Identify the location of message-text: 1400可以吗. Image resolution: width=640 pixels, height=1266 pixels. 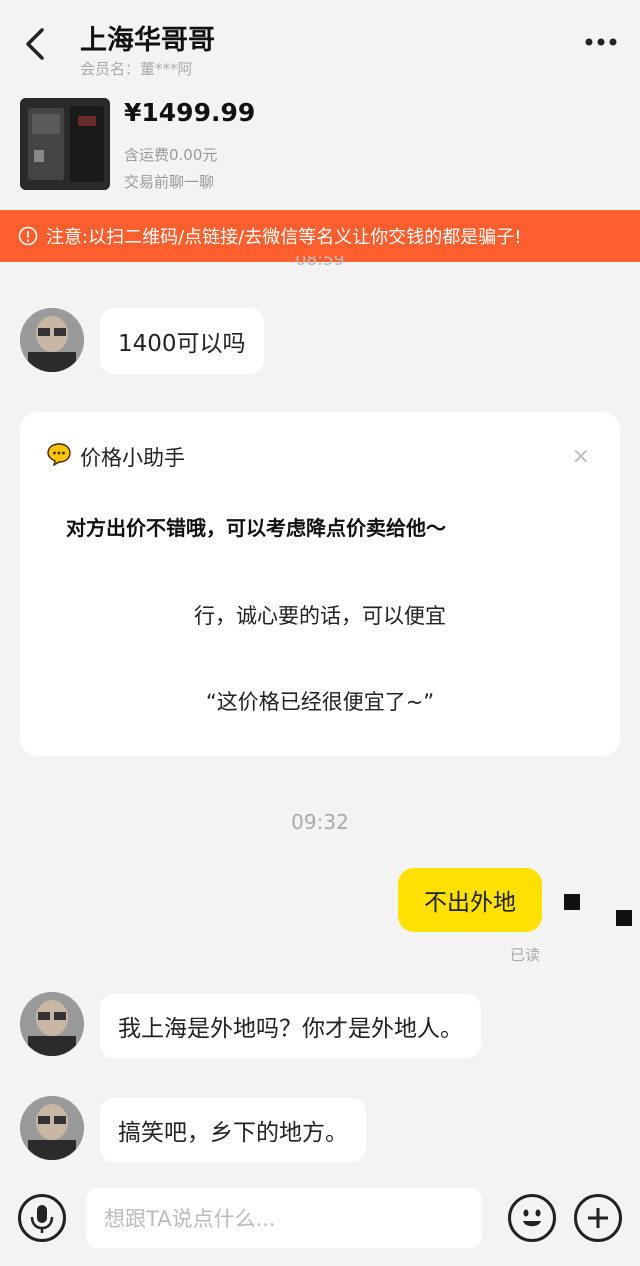
(182, 344).